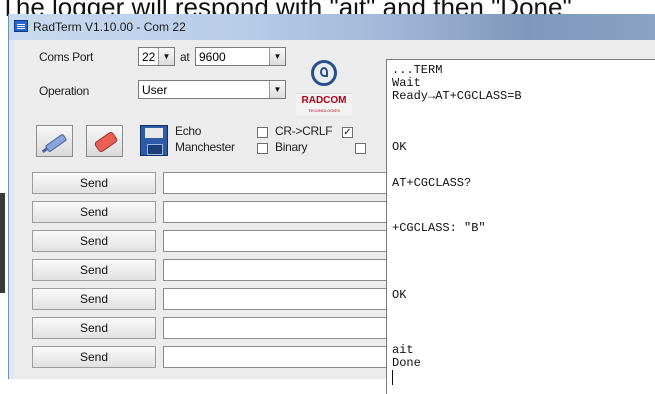  I want to click on window-title: RadTerm V1.10.00 - Com 22, so click(109, 27).